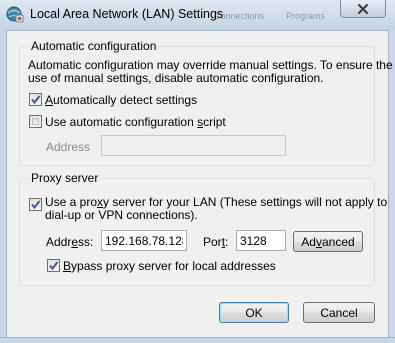 The height and width of the screenshot is (343, 395). What do you see at coordinates (144, 240) in the screenshot?
I see `proxy-address-field` at bounding box center [144, 240].